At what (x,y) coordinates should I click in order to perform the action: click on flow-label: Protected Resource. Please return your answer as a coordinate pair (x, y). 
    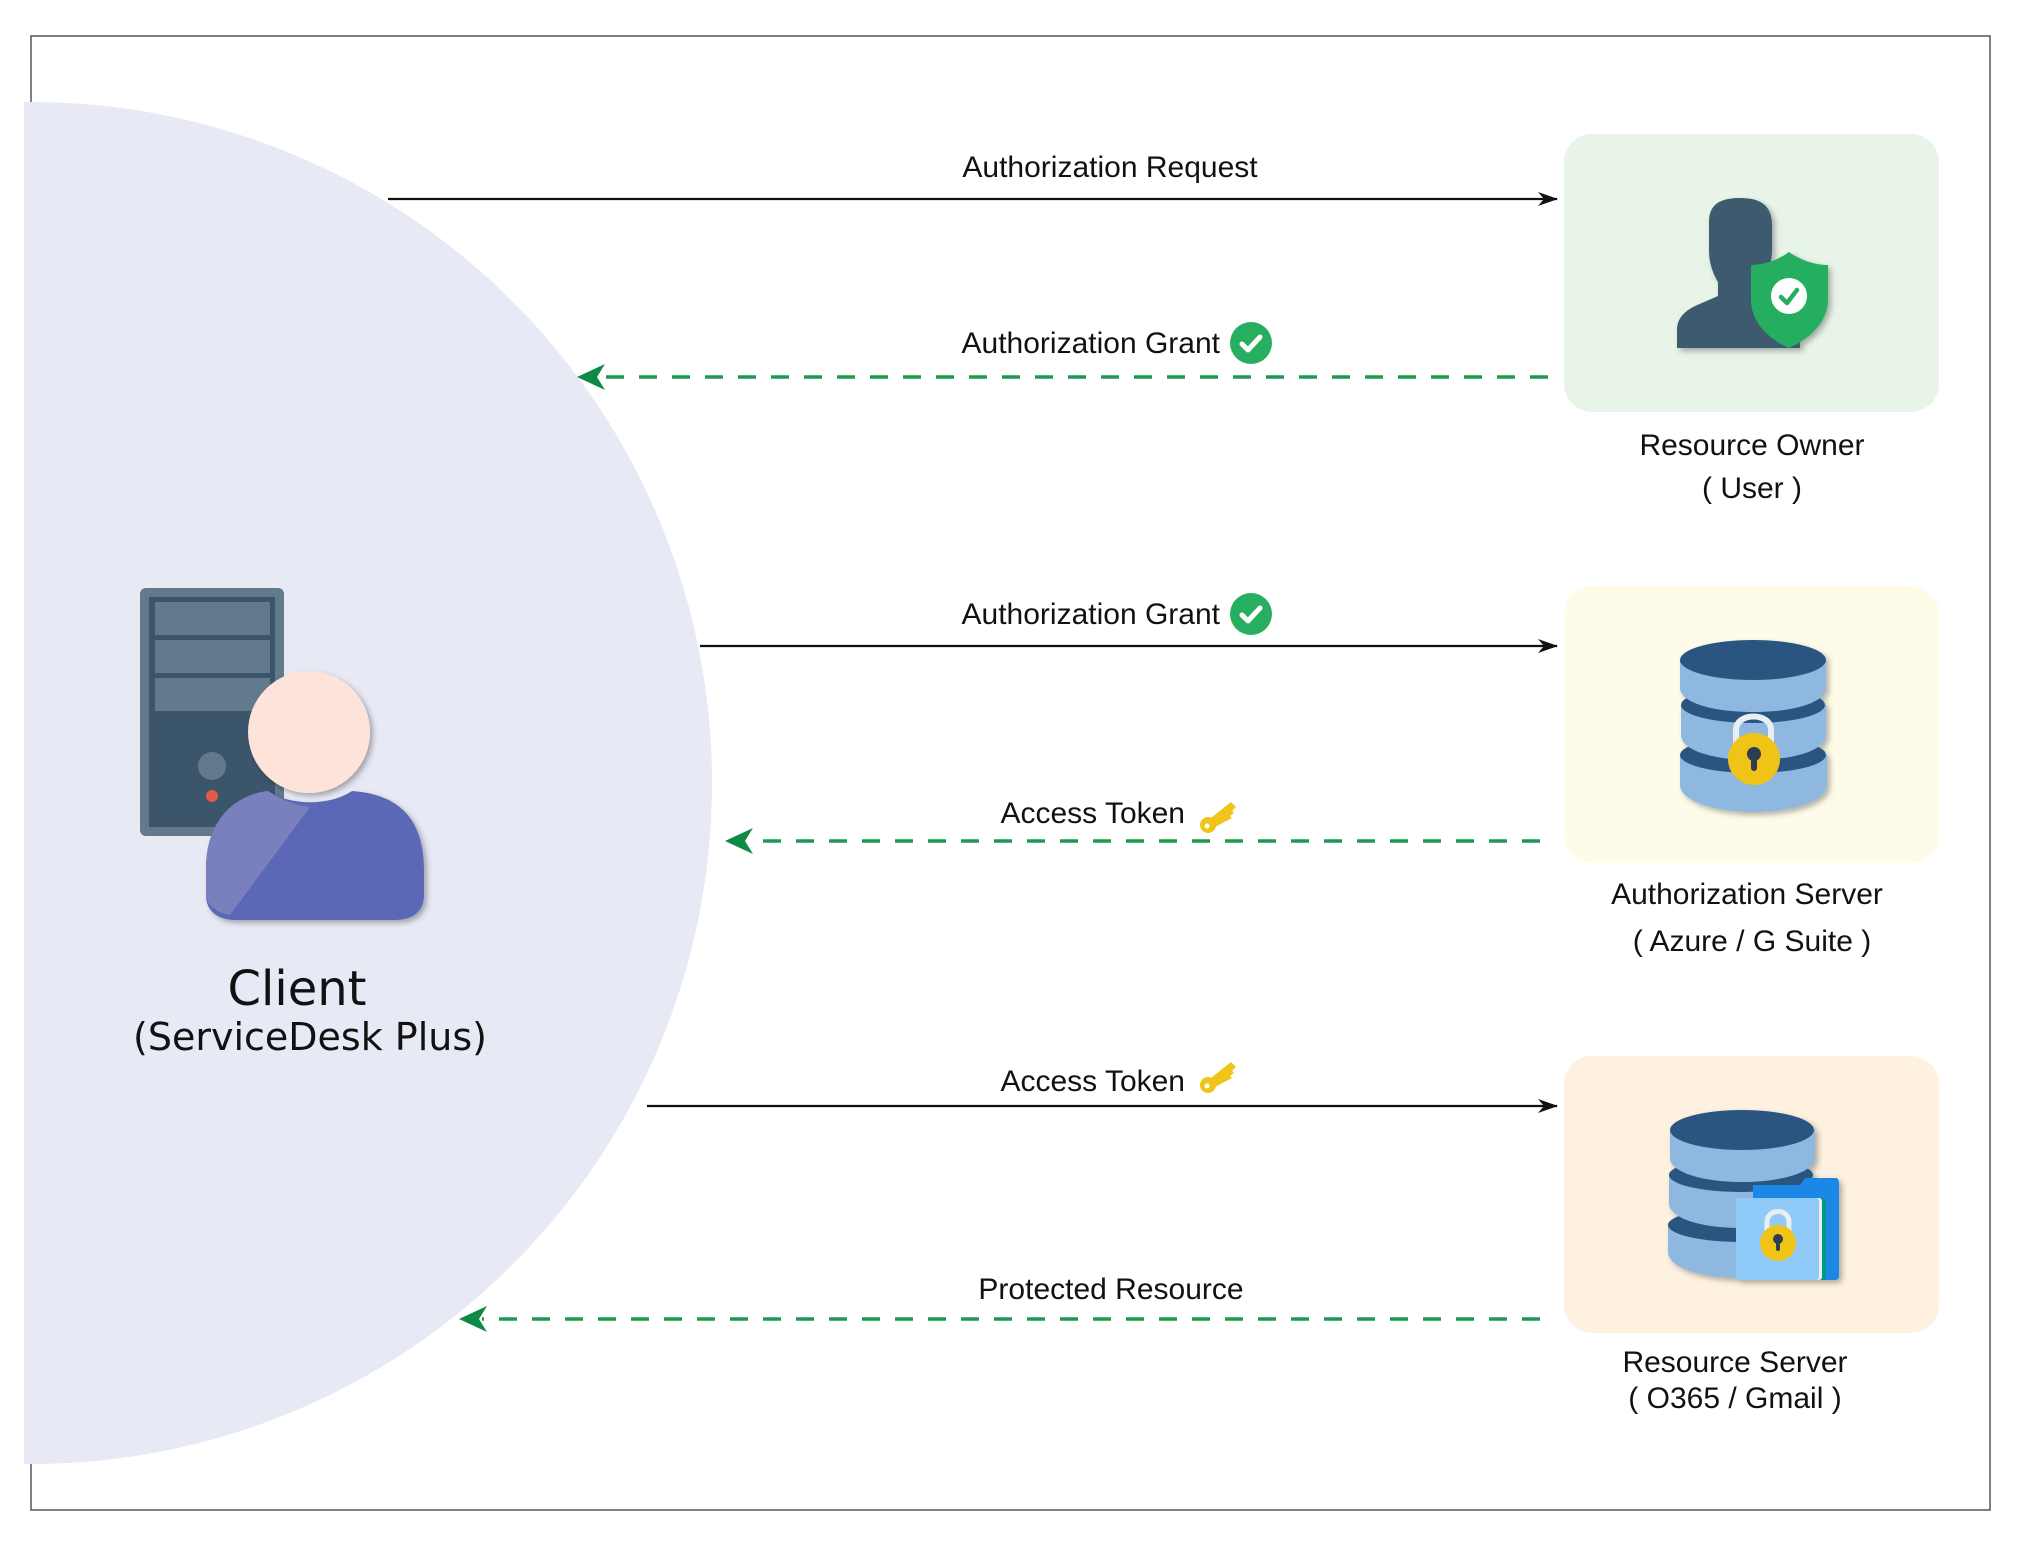
    Looking at the image, I should click on (1110, 1289).